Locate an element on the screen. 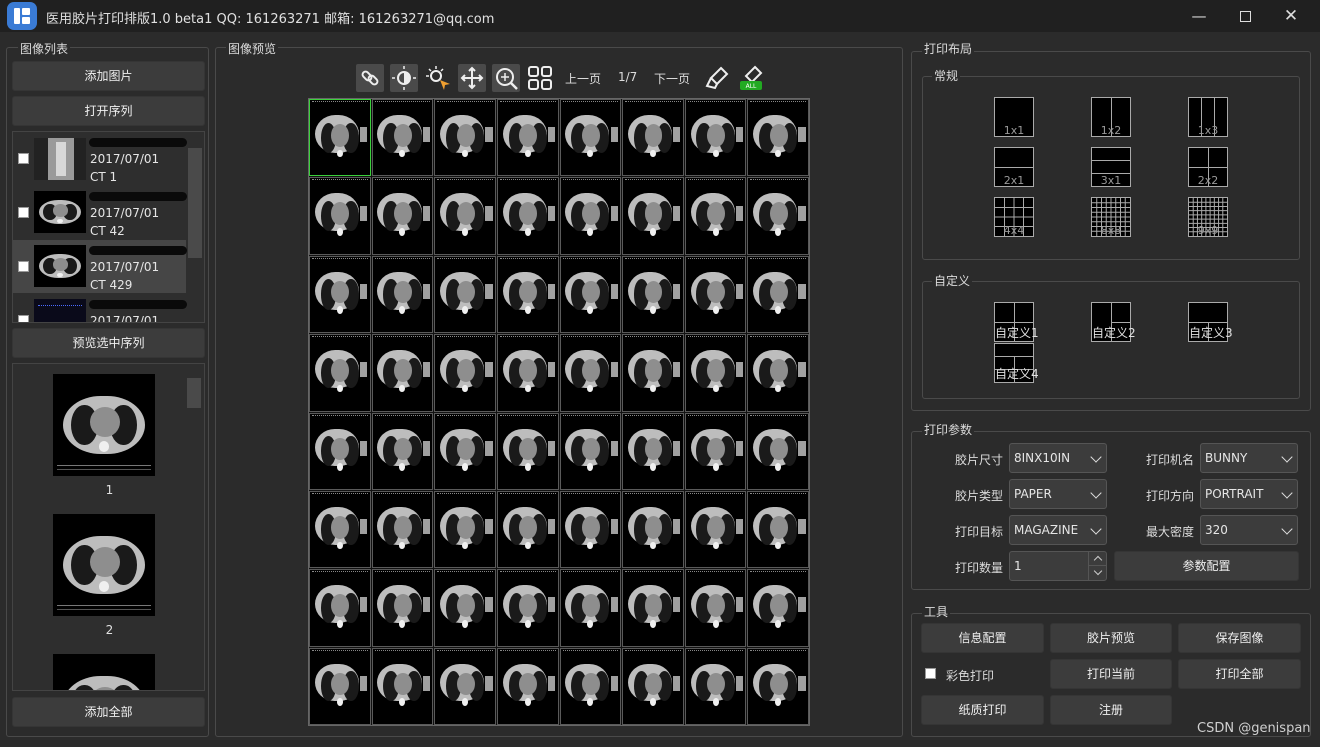 The height and width of the screenshot is (747, 1320). print-count-stepper: 1 is located at coordinates (1058, 566).